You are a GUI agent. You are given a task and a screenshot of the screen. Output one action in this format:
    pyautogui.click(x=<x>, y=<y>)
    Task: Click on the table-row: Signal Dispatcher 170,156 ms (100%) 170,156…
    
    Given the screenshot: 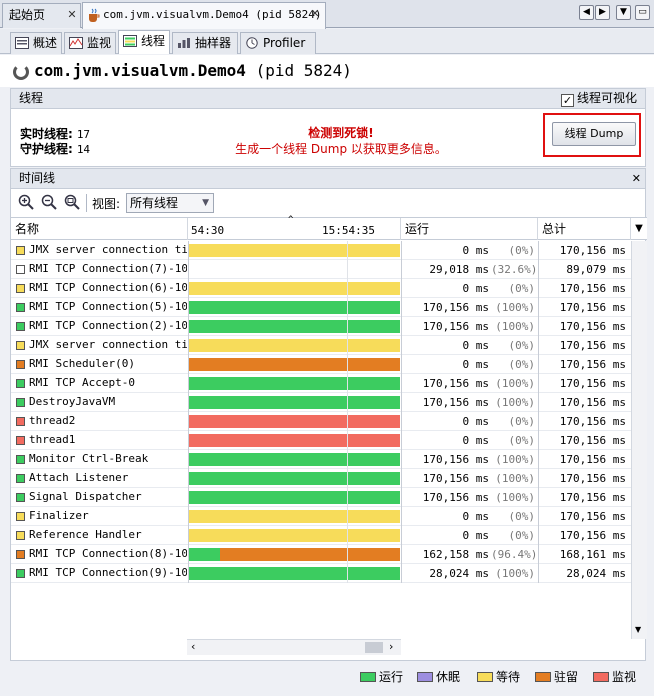 What is the action you would take?
    pyautogui.click(x=321, y=497)
    